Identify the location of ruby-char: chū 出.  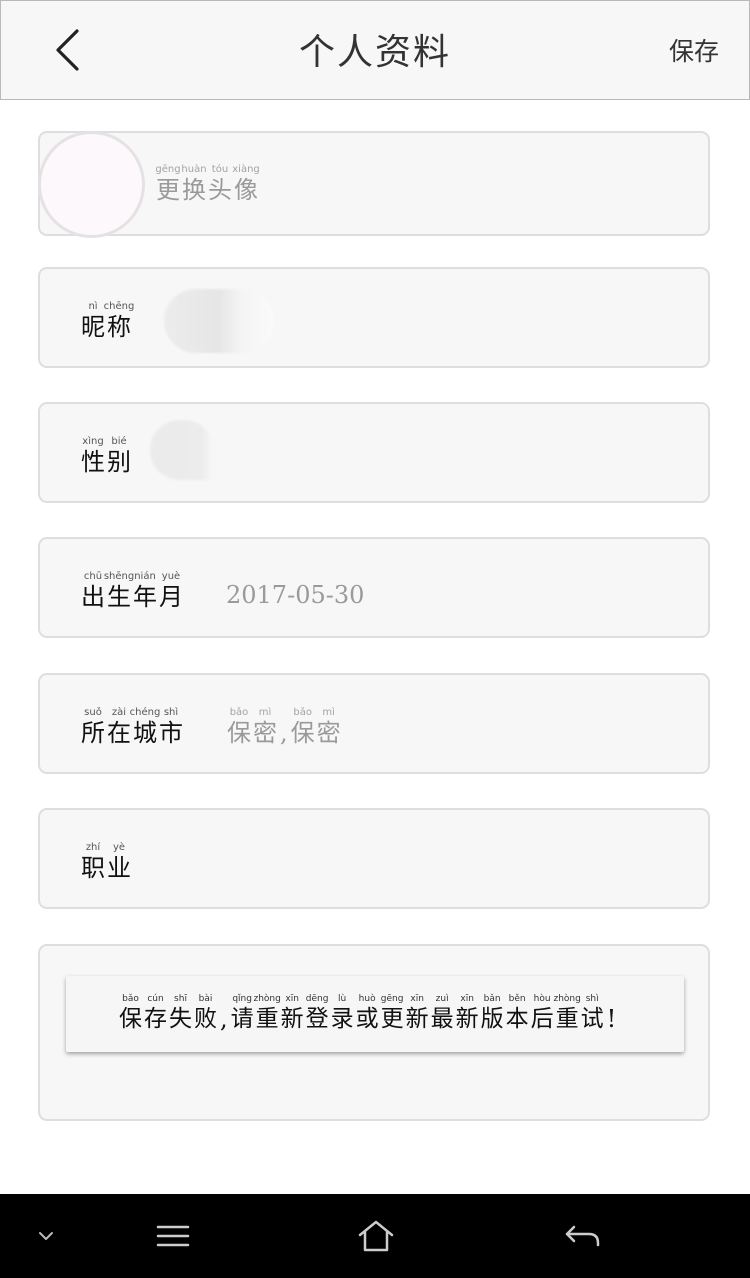
(93, 590).